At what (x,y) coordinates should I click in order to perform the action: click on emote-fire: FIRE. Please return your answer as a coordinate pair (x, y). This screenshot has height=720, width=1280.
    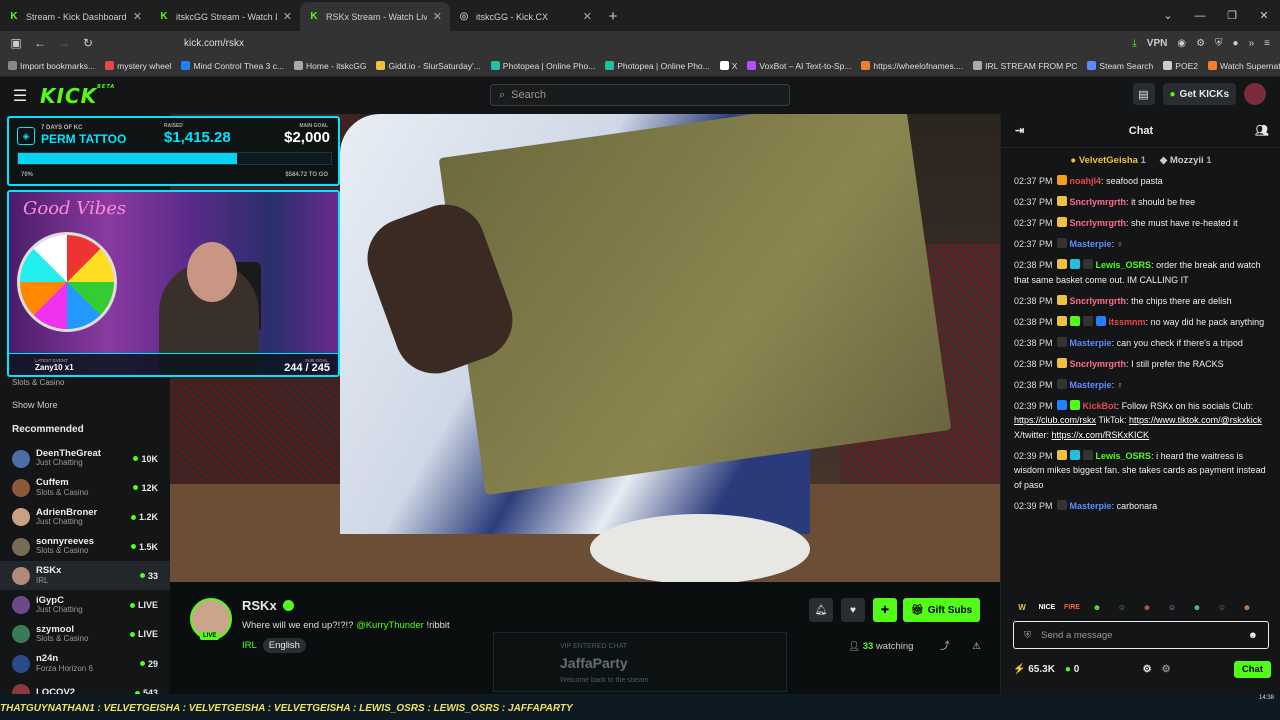
    Looking at the image, I should click on (1072, 607).